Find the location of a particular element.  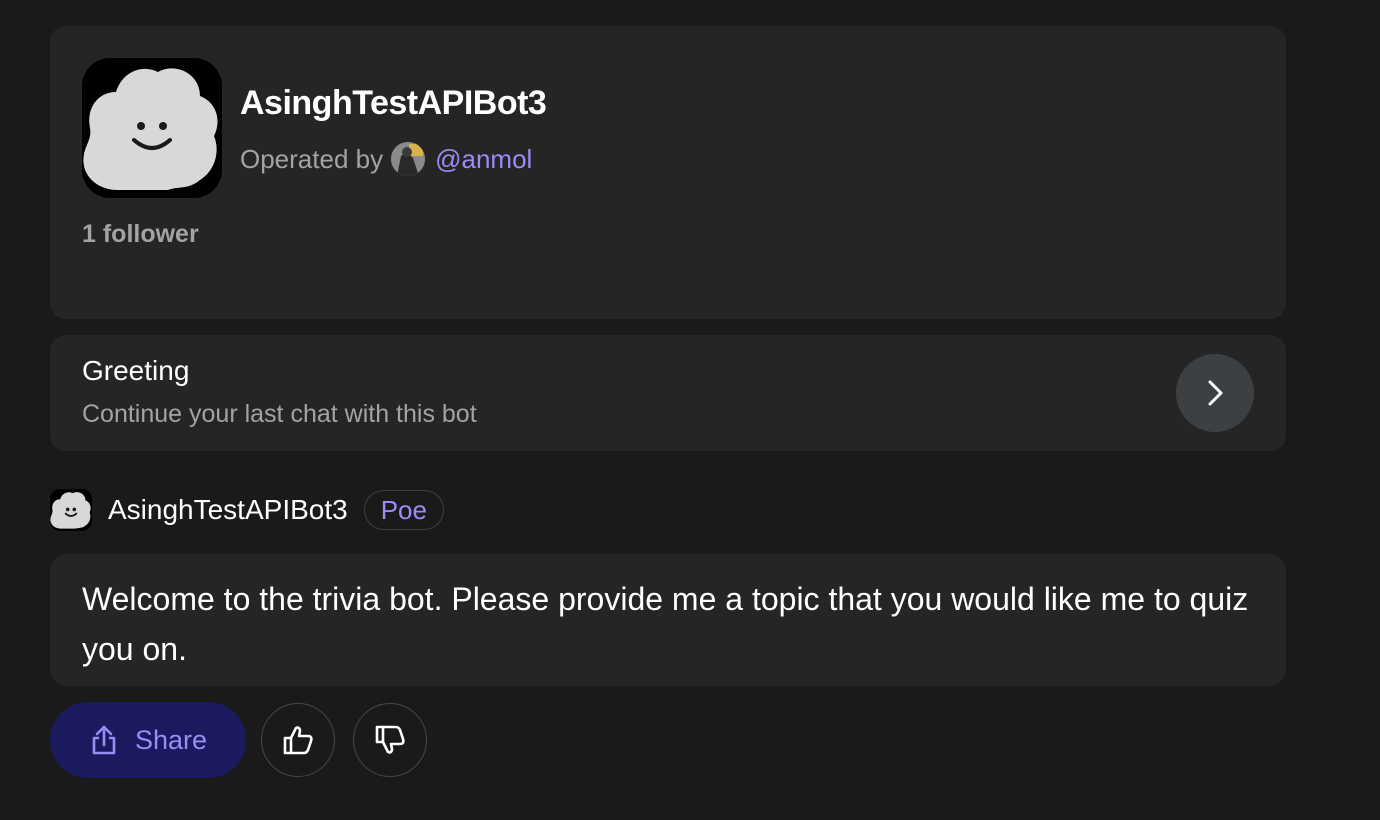

message-header: AsinghTestAPIBot3 Poe is located at coordinates (247, 510).